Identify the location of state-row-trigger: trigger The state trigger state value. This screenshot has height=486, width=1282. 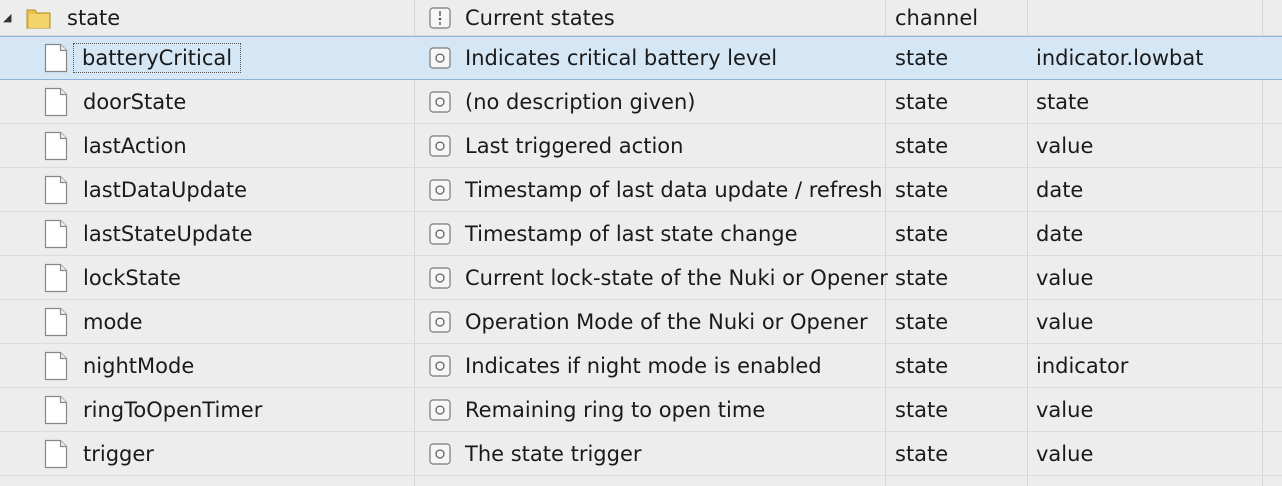
(641, 454).